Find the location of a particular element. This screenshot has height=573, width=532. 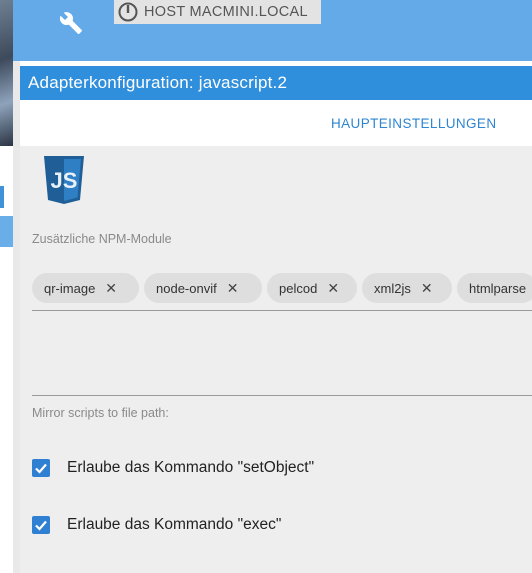

host-selector: HOST MACMINI.LOCAL is located at coordinates (217, 12).